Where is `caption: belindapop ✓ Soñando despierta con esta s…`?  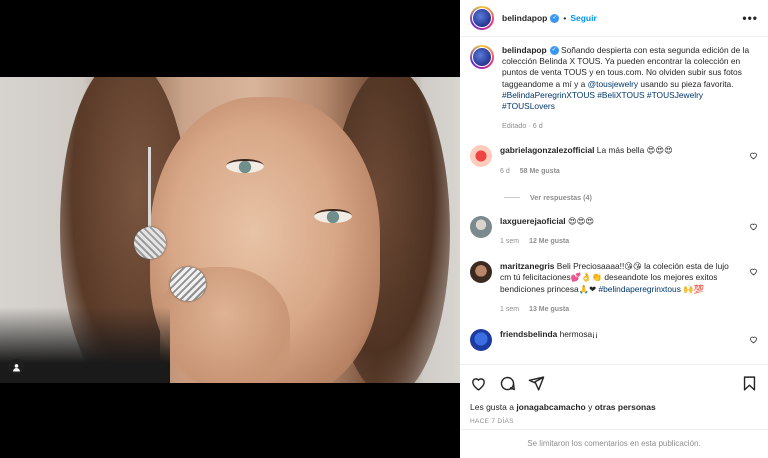
caption: belindapop ✓ Soñando despierta con esta s… is located at coordinates (614, 88).